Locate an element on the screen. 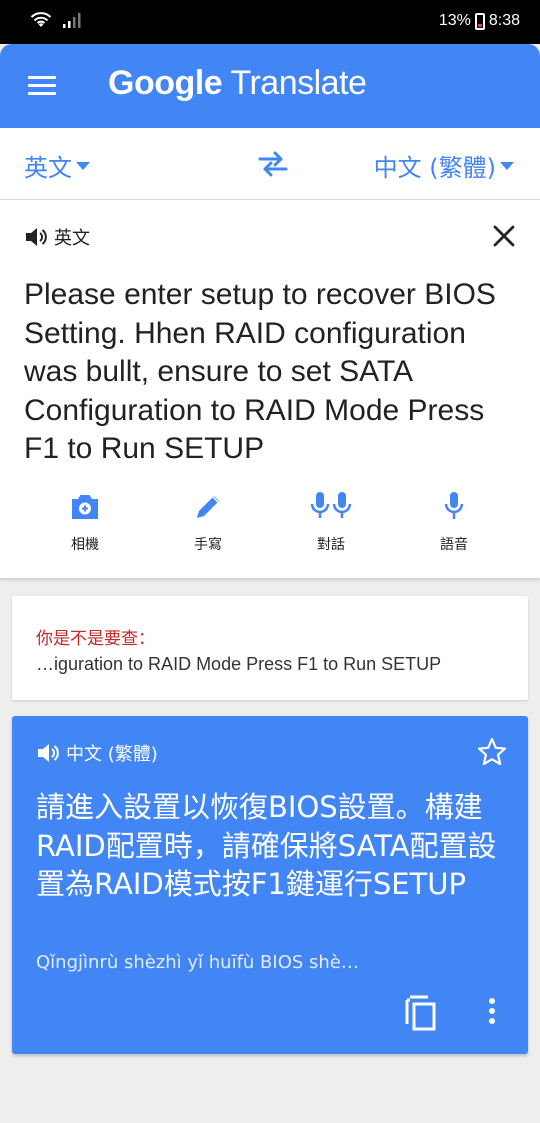 This screenshot has width=540, height=1123. app-bar: Google Translate is located at coordinates (270, 86).